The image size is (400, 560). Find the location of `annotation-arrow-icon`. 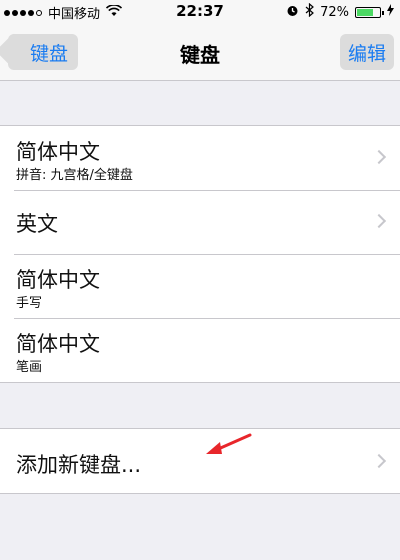

annotation-arrow-icon is located at coordinates (229, 443).